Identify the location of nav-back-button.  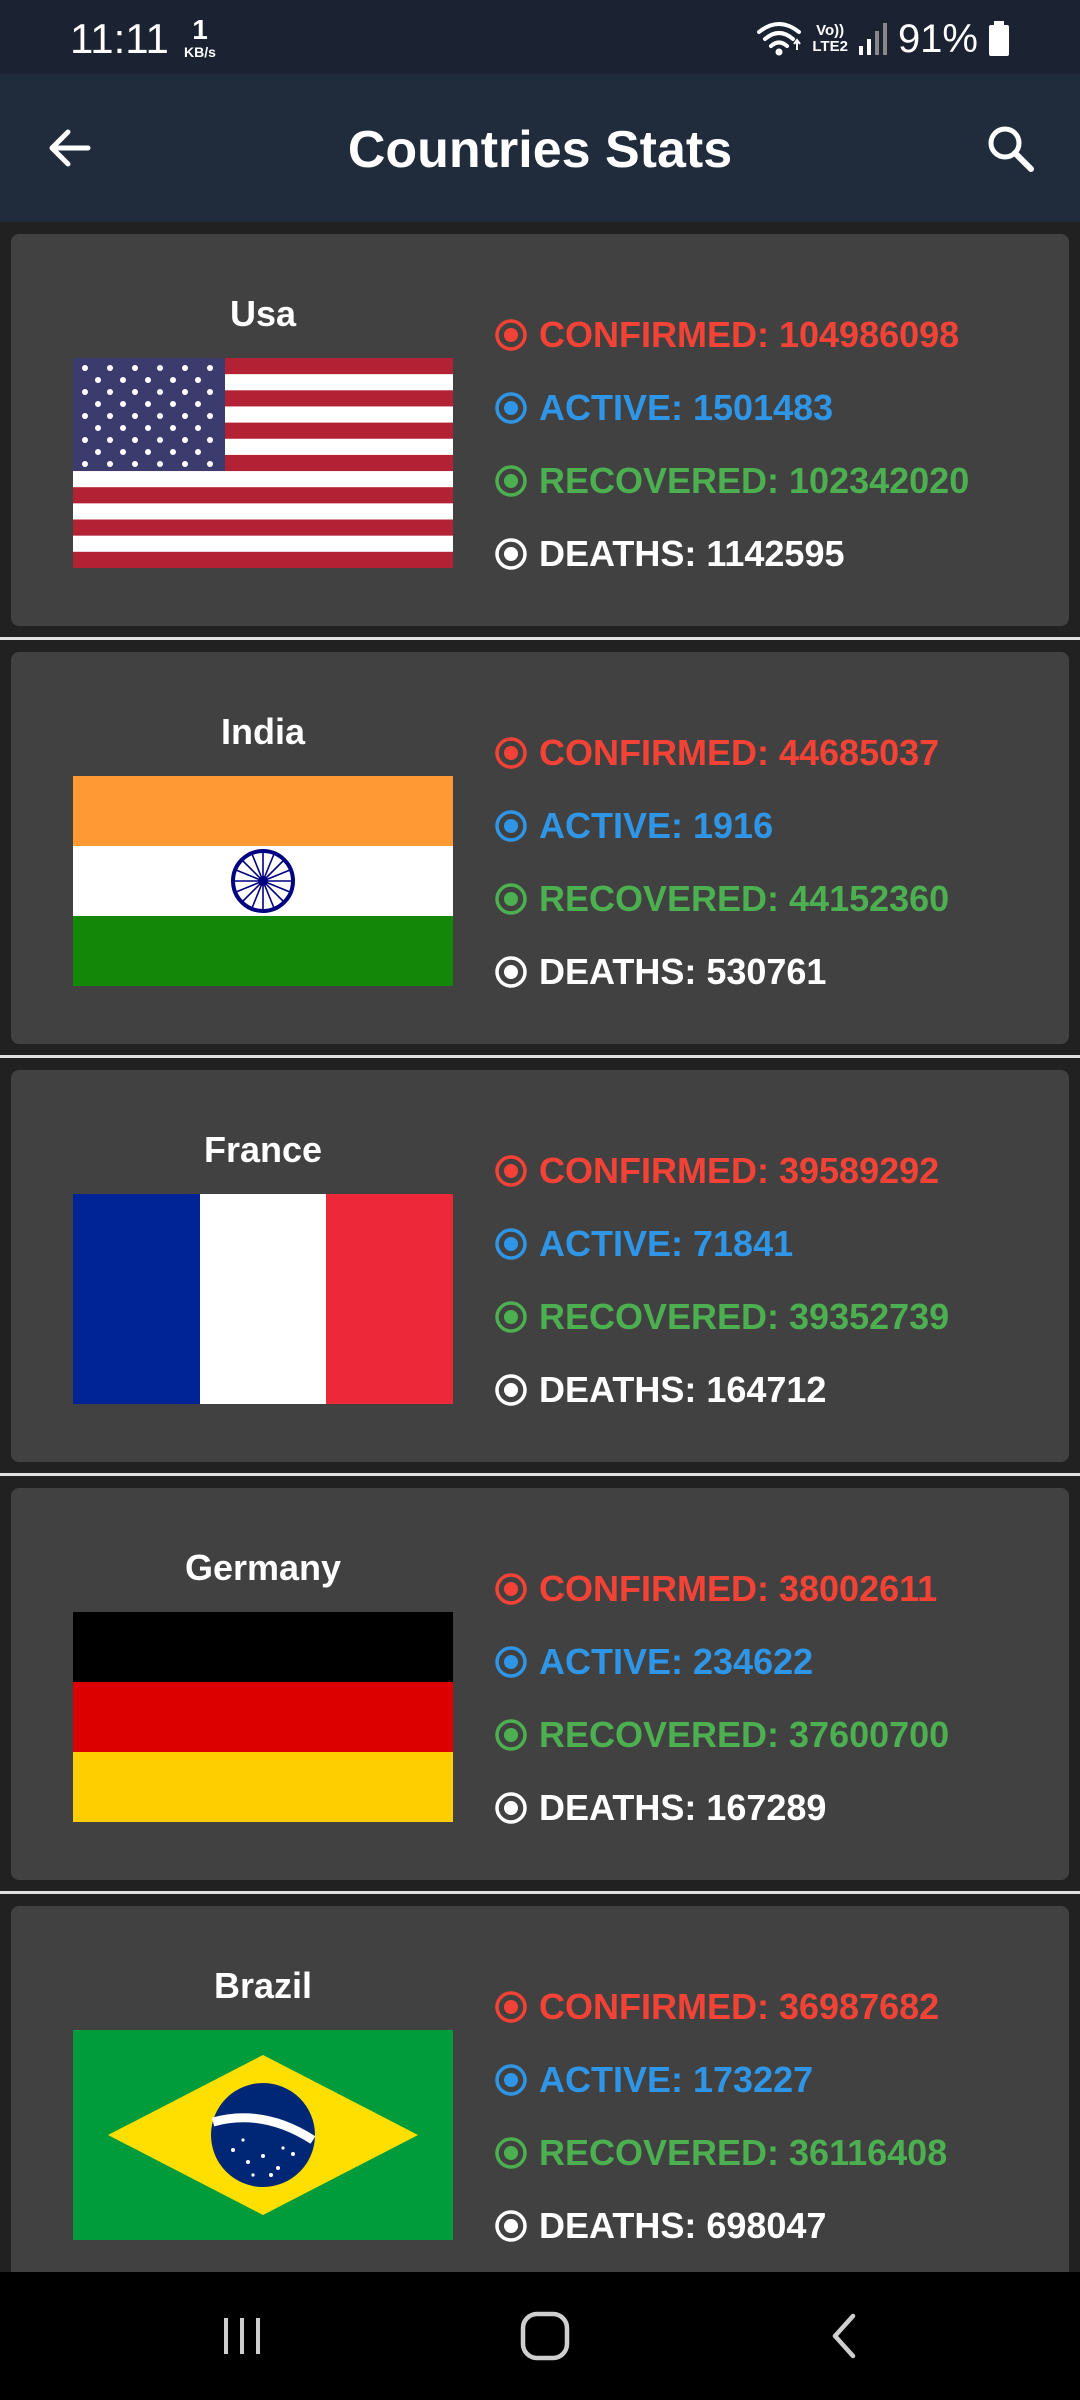
(845, 2336).